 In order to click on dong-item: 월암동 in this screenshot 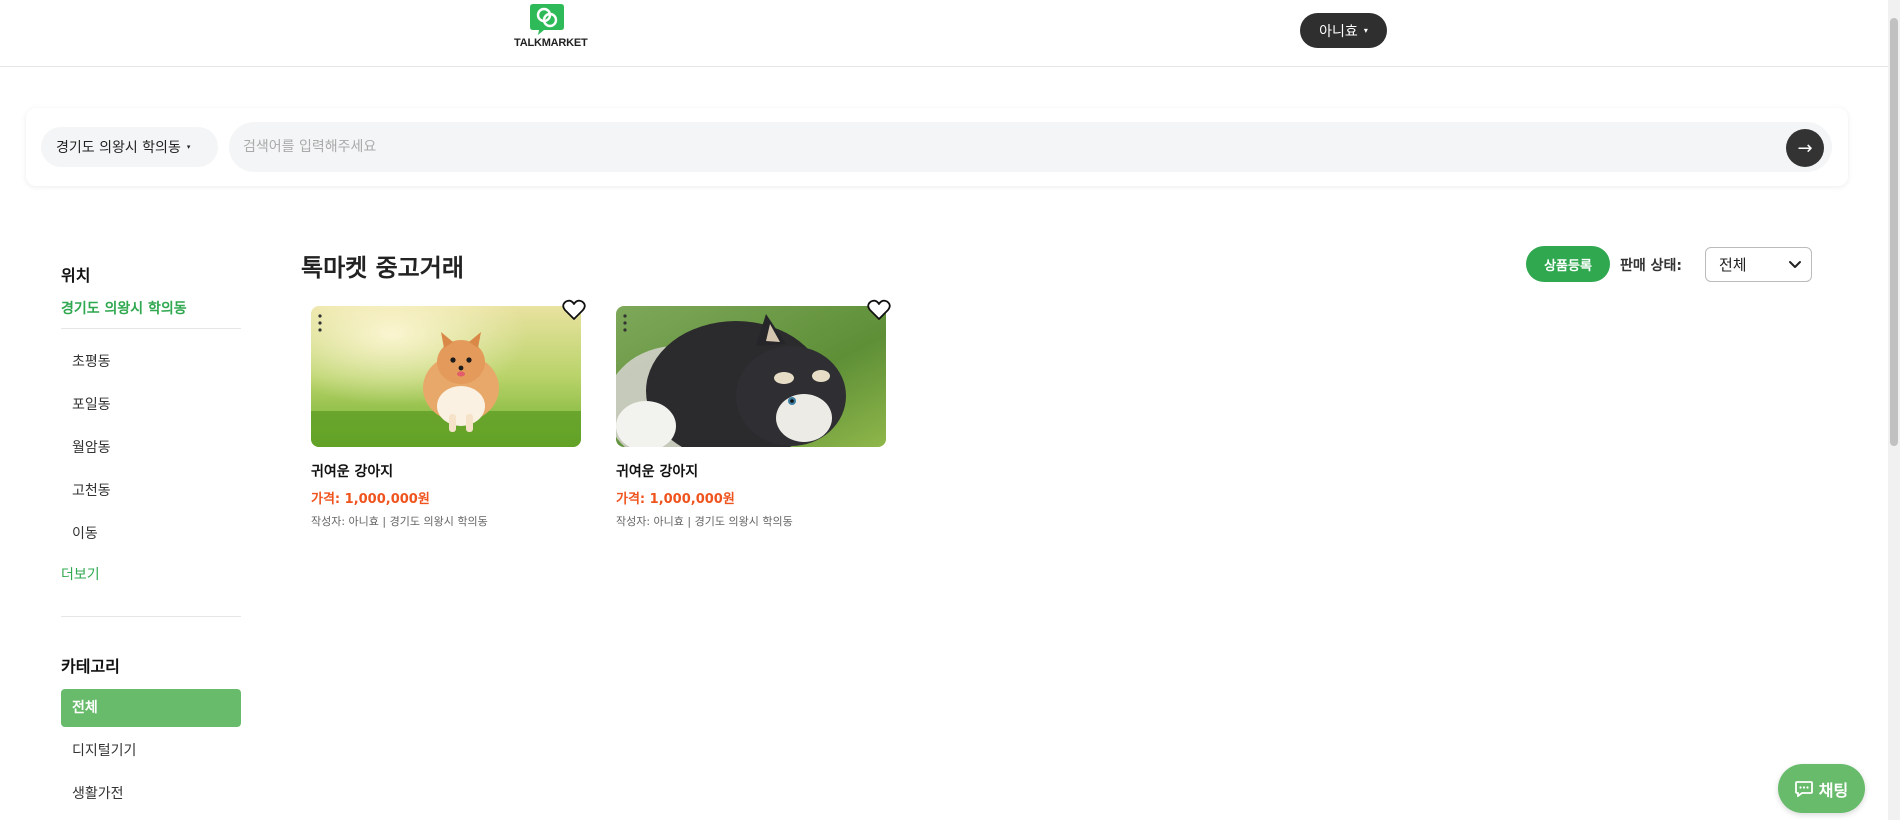, I will do `click(151, 448)`.